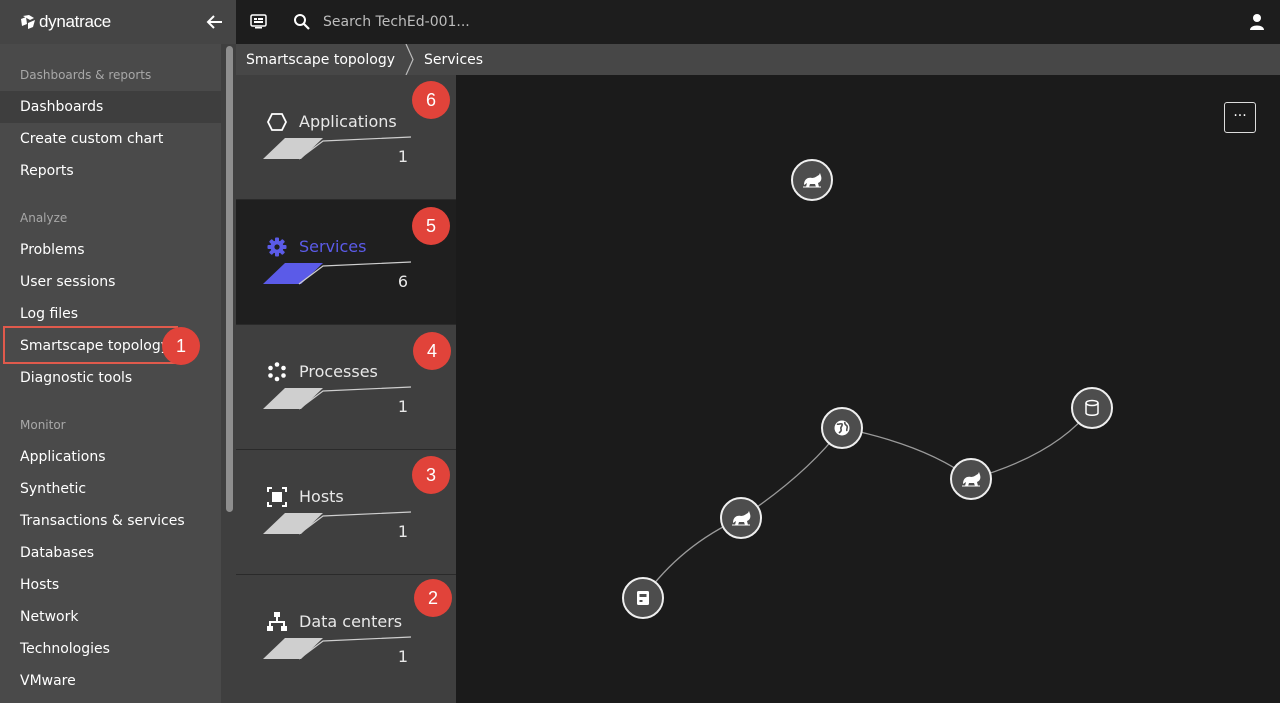  What do you see at coordinates (277, 621) in the screenshot?
I see `datacenter-icon` at bounding box center [277, 621].